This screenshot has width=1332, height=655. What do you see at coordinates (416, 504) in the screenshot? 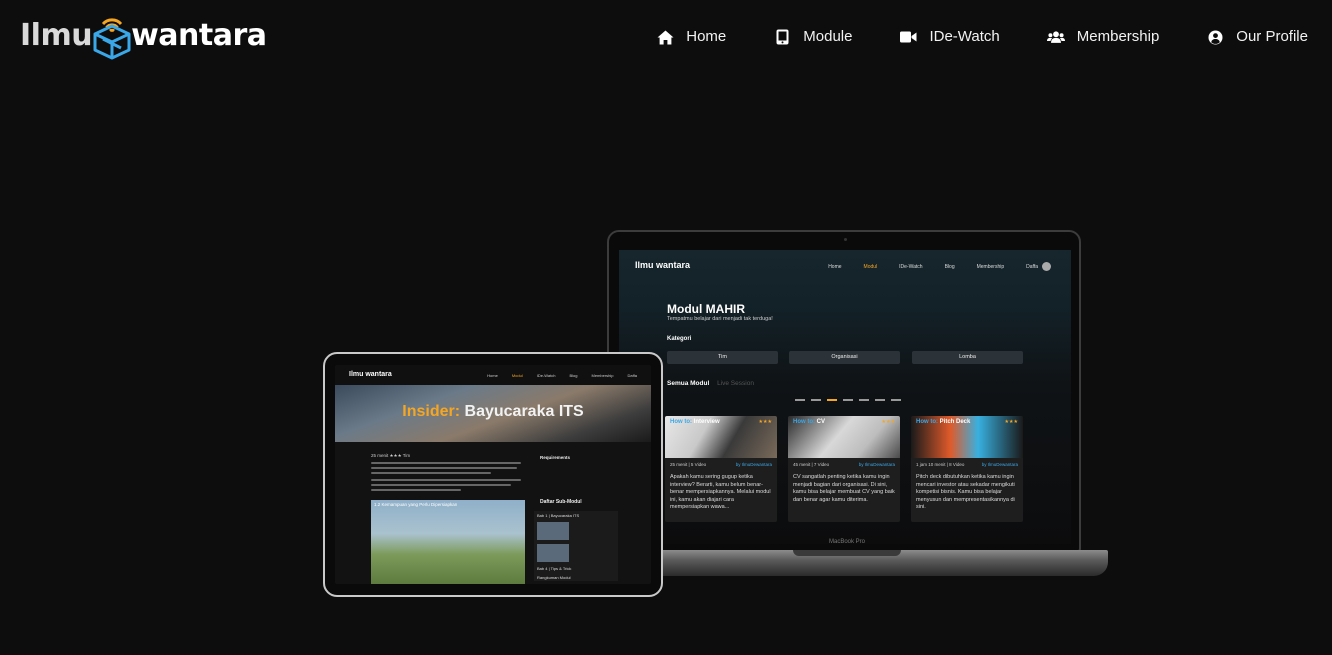
I see `tablet-video-caption: 1.2 Kemampuan yang Perlu Dipersiapkan` at bounding box center [416, 504].